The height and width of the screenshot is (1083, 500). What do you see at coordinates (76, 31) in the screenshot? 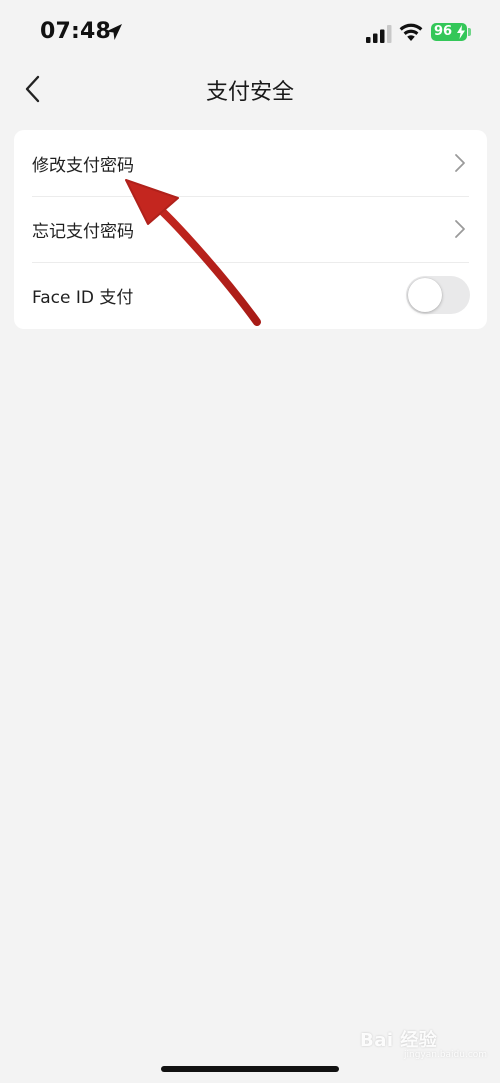
I see `status-time: 07:48` at bounding box center [76, 31].